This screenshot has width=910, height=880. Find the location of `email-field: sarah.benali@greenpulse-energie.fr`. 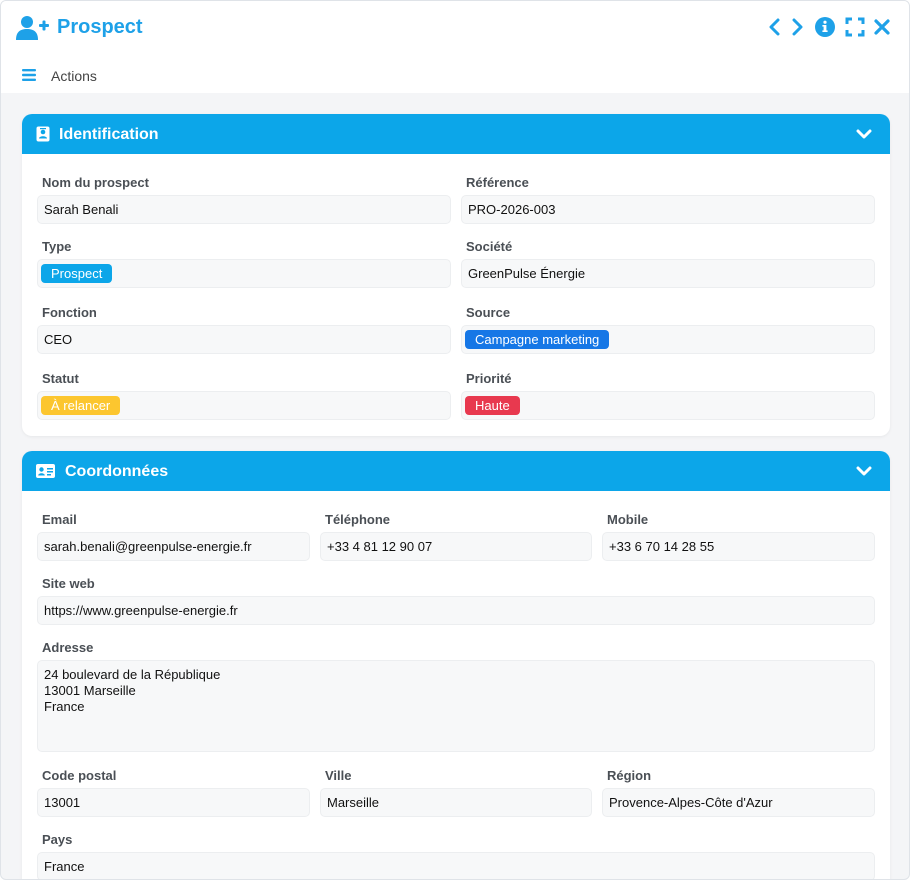

email-field: sarah.benali@greenpulse-energie.fr is located at coordinates (173, 546).